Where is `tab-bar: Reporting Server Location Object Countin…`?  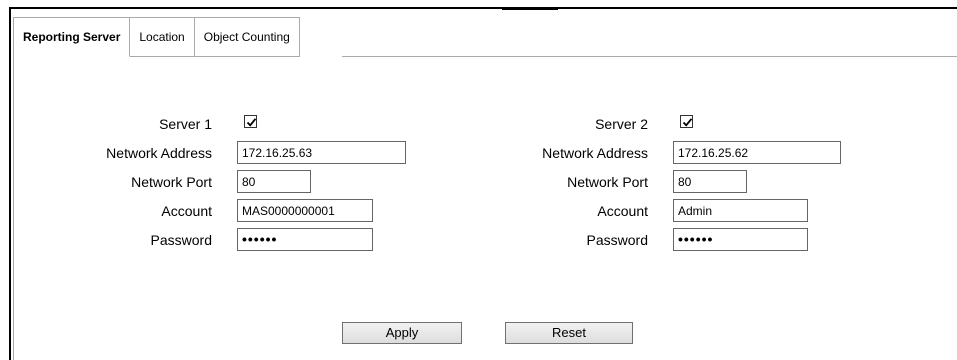 tab-bar: Reporting Server Location Object Countin… is located at coordinates (156, 37).